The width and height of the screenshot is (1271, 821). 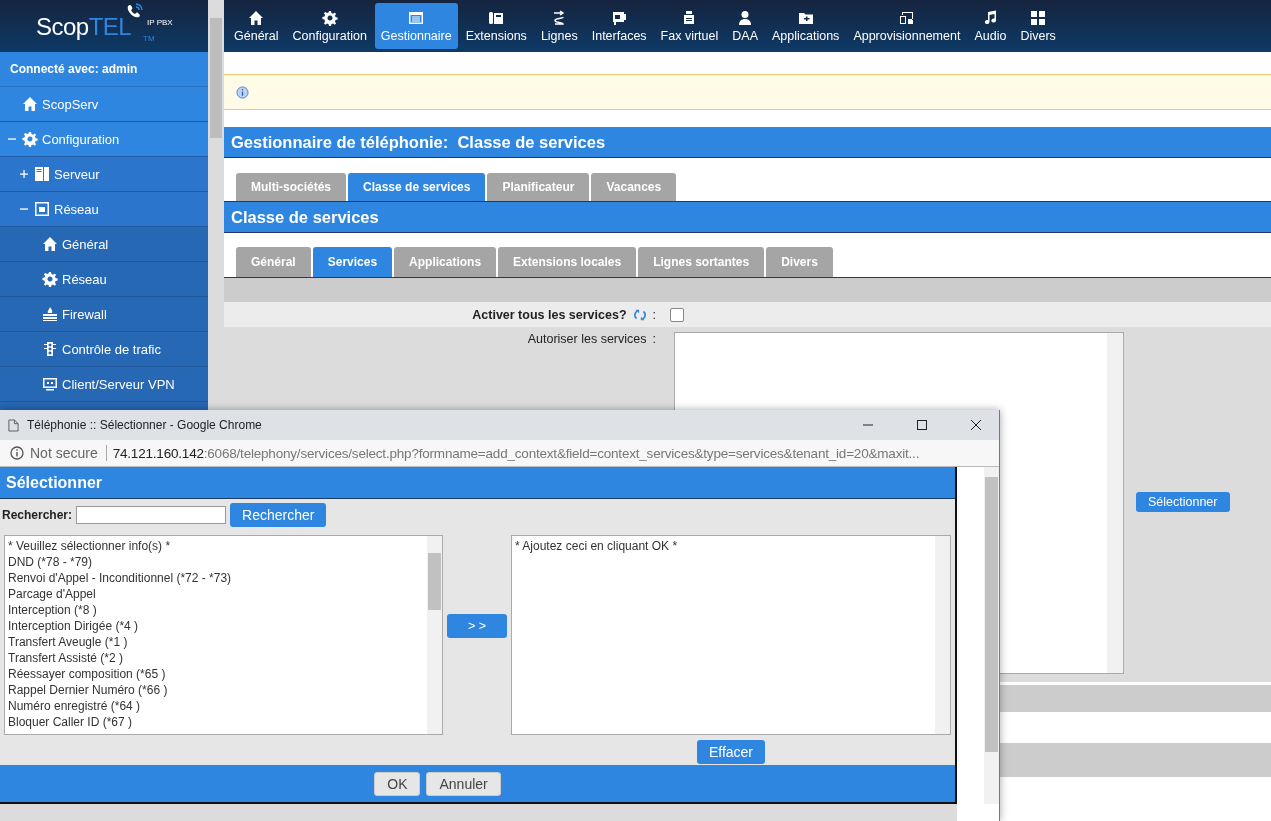 I want to click on window-title: Téléphonie :: Sélectionner - Google Chrome, so click(x=145, y=425).